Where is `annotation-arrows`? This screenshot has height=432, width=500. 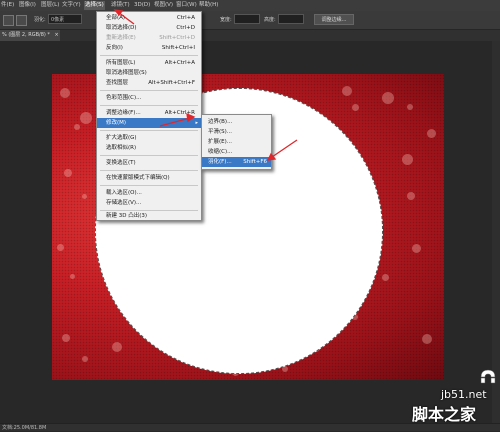 annotation-arrows is located at coordinates (205, 85).